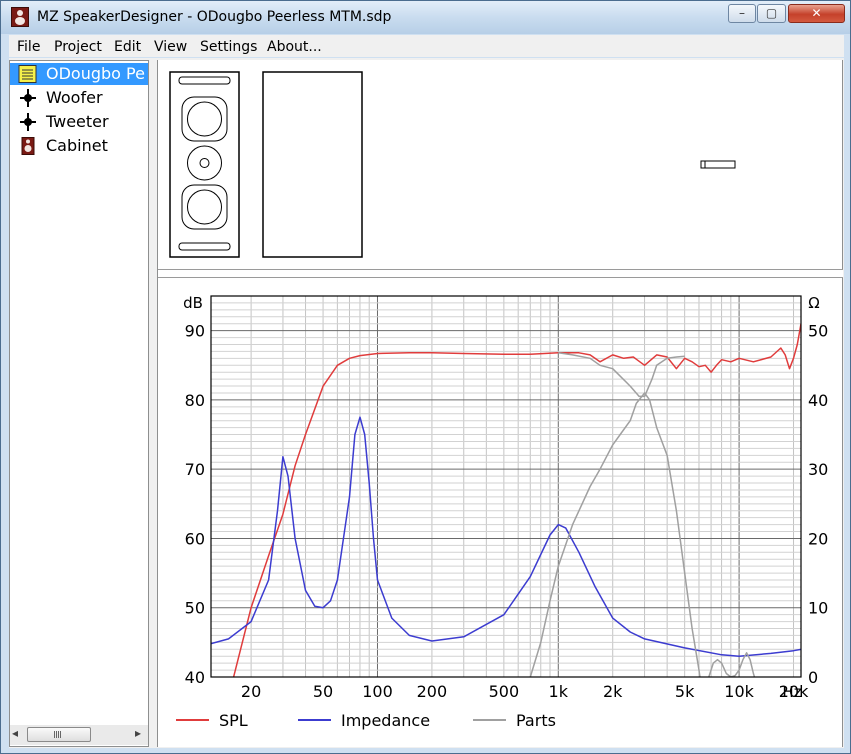 This screenshot has height=754, width=851. Describe the element at coordinates (559, 691) in the screenshot. I see `x-tick-label: 1k` at that location.